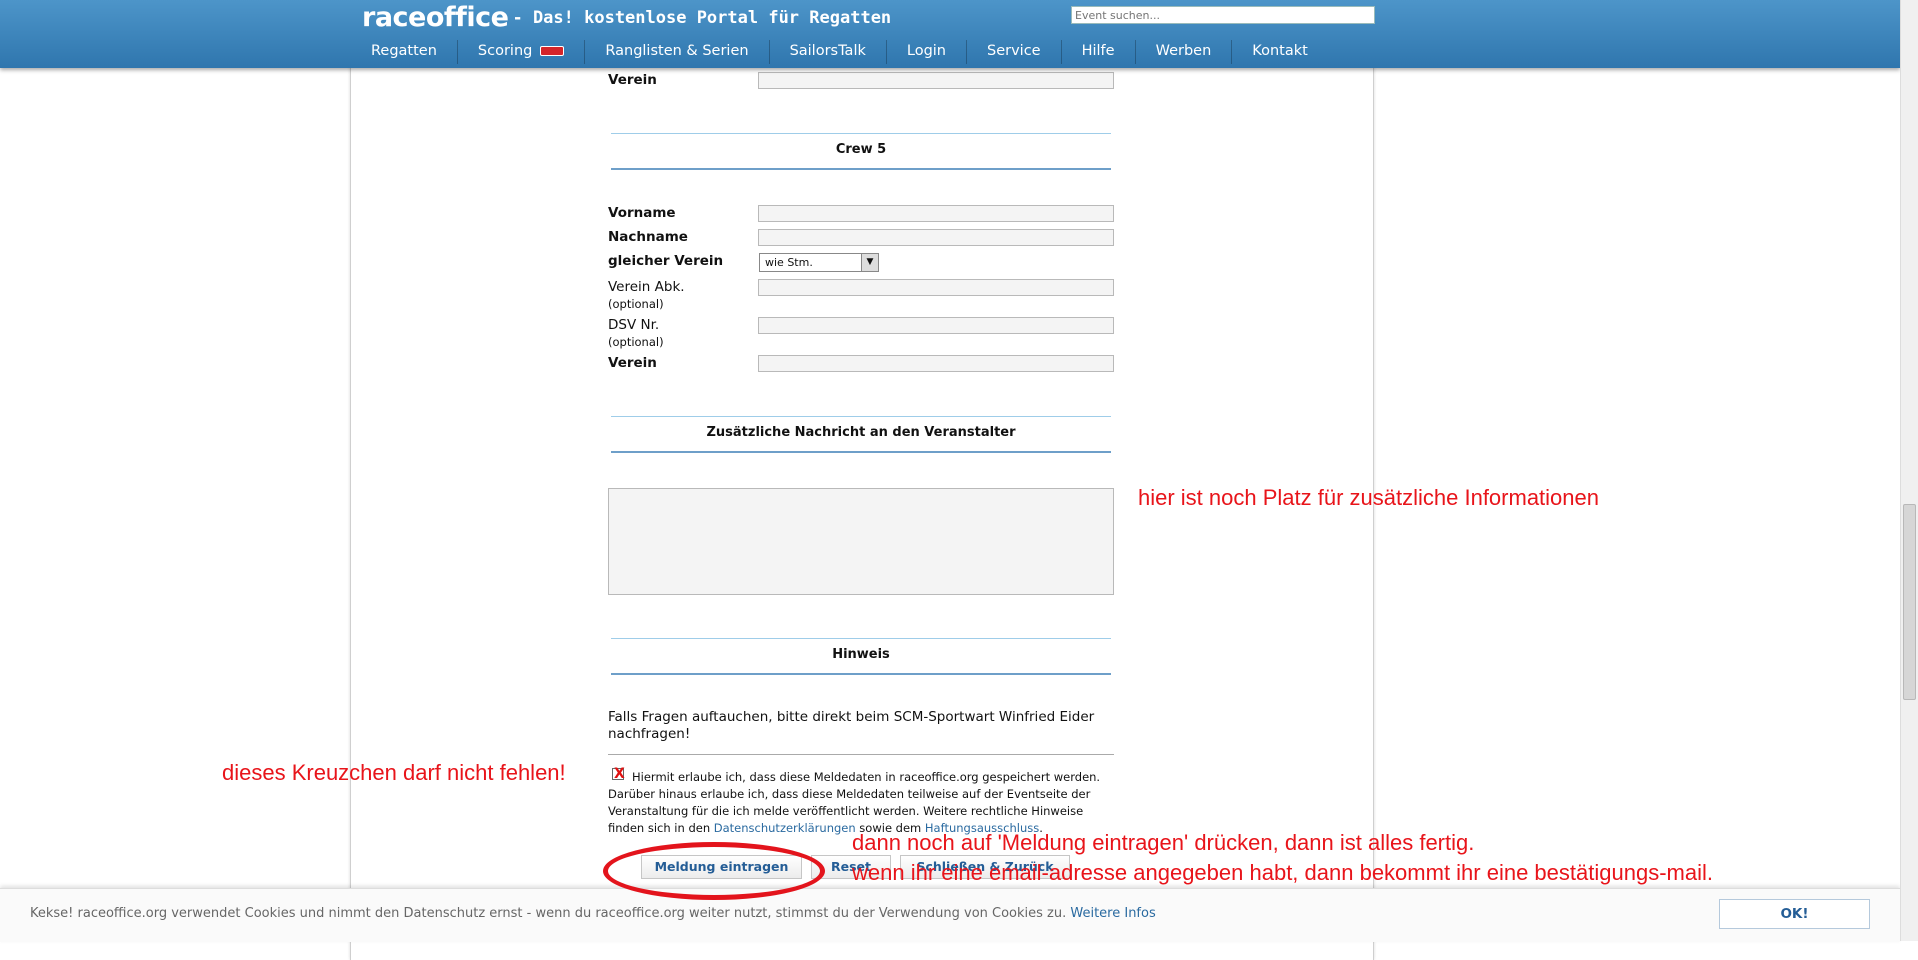 This screenshot has height=960, width=1918. I want to click on nav-label: SailorsTalk, so click(827, 51).